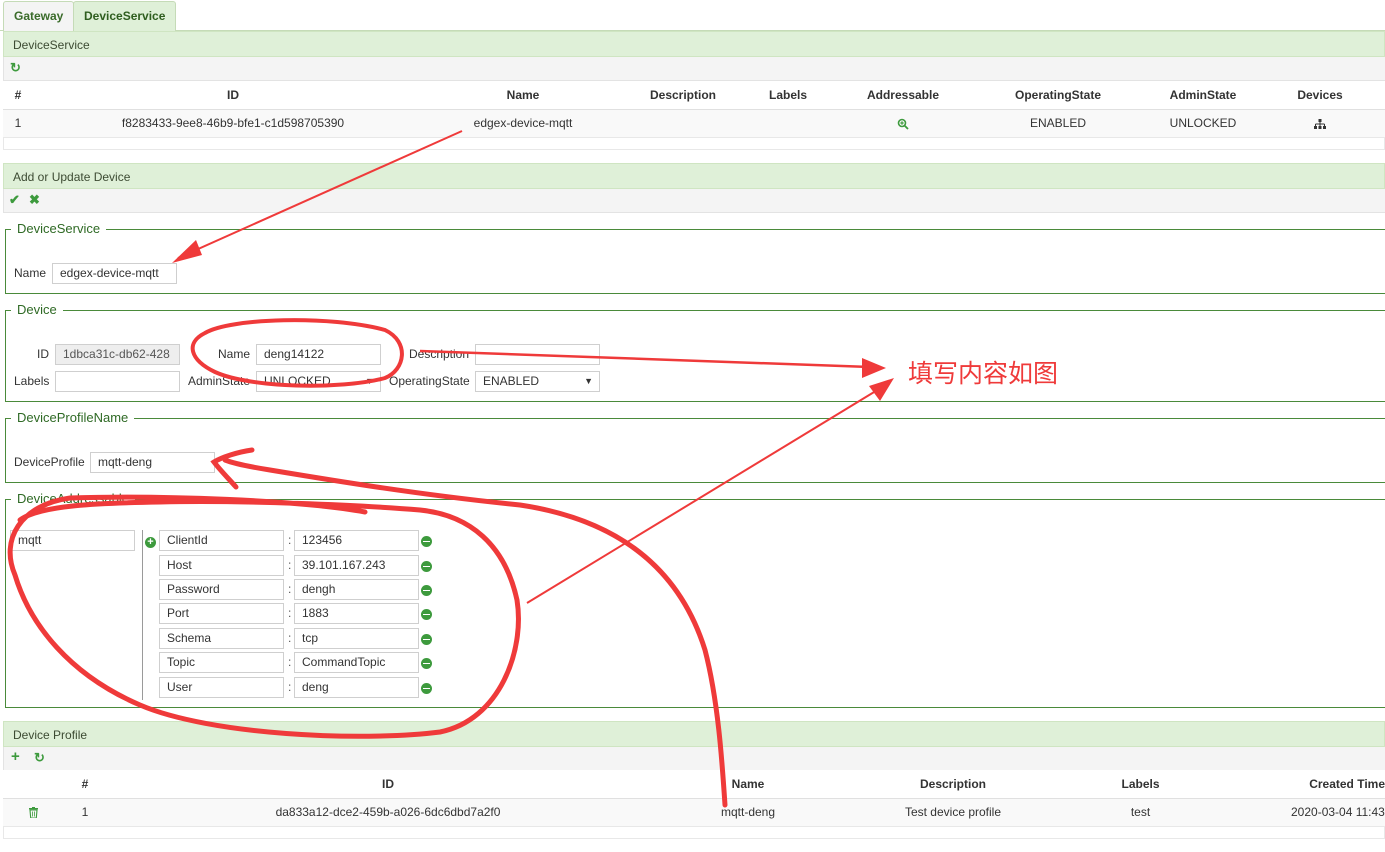  Describe the element at coordinates (219, 381) in the screenshot. I see `device-adminstate-label: AdminState` at that location.